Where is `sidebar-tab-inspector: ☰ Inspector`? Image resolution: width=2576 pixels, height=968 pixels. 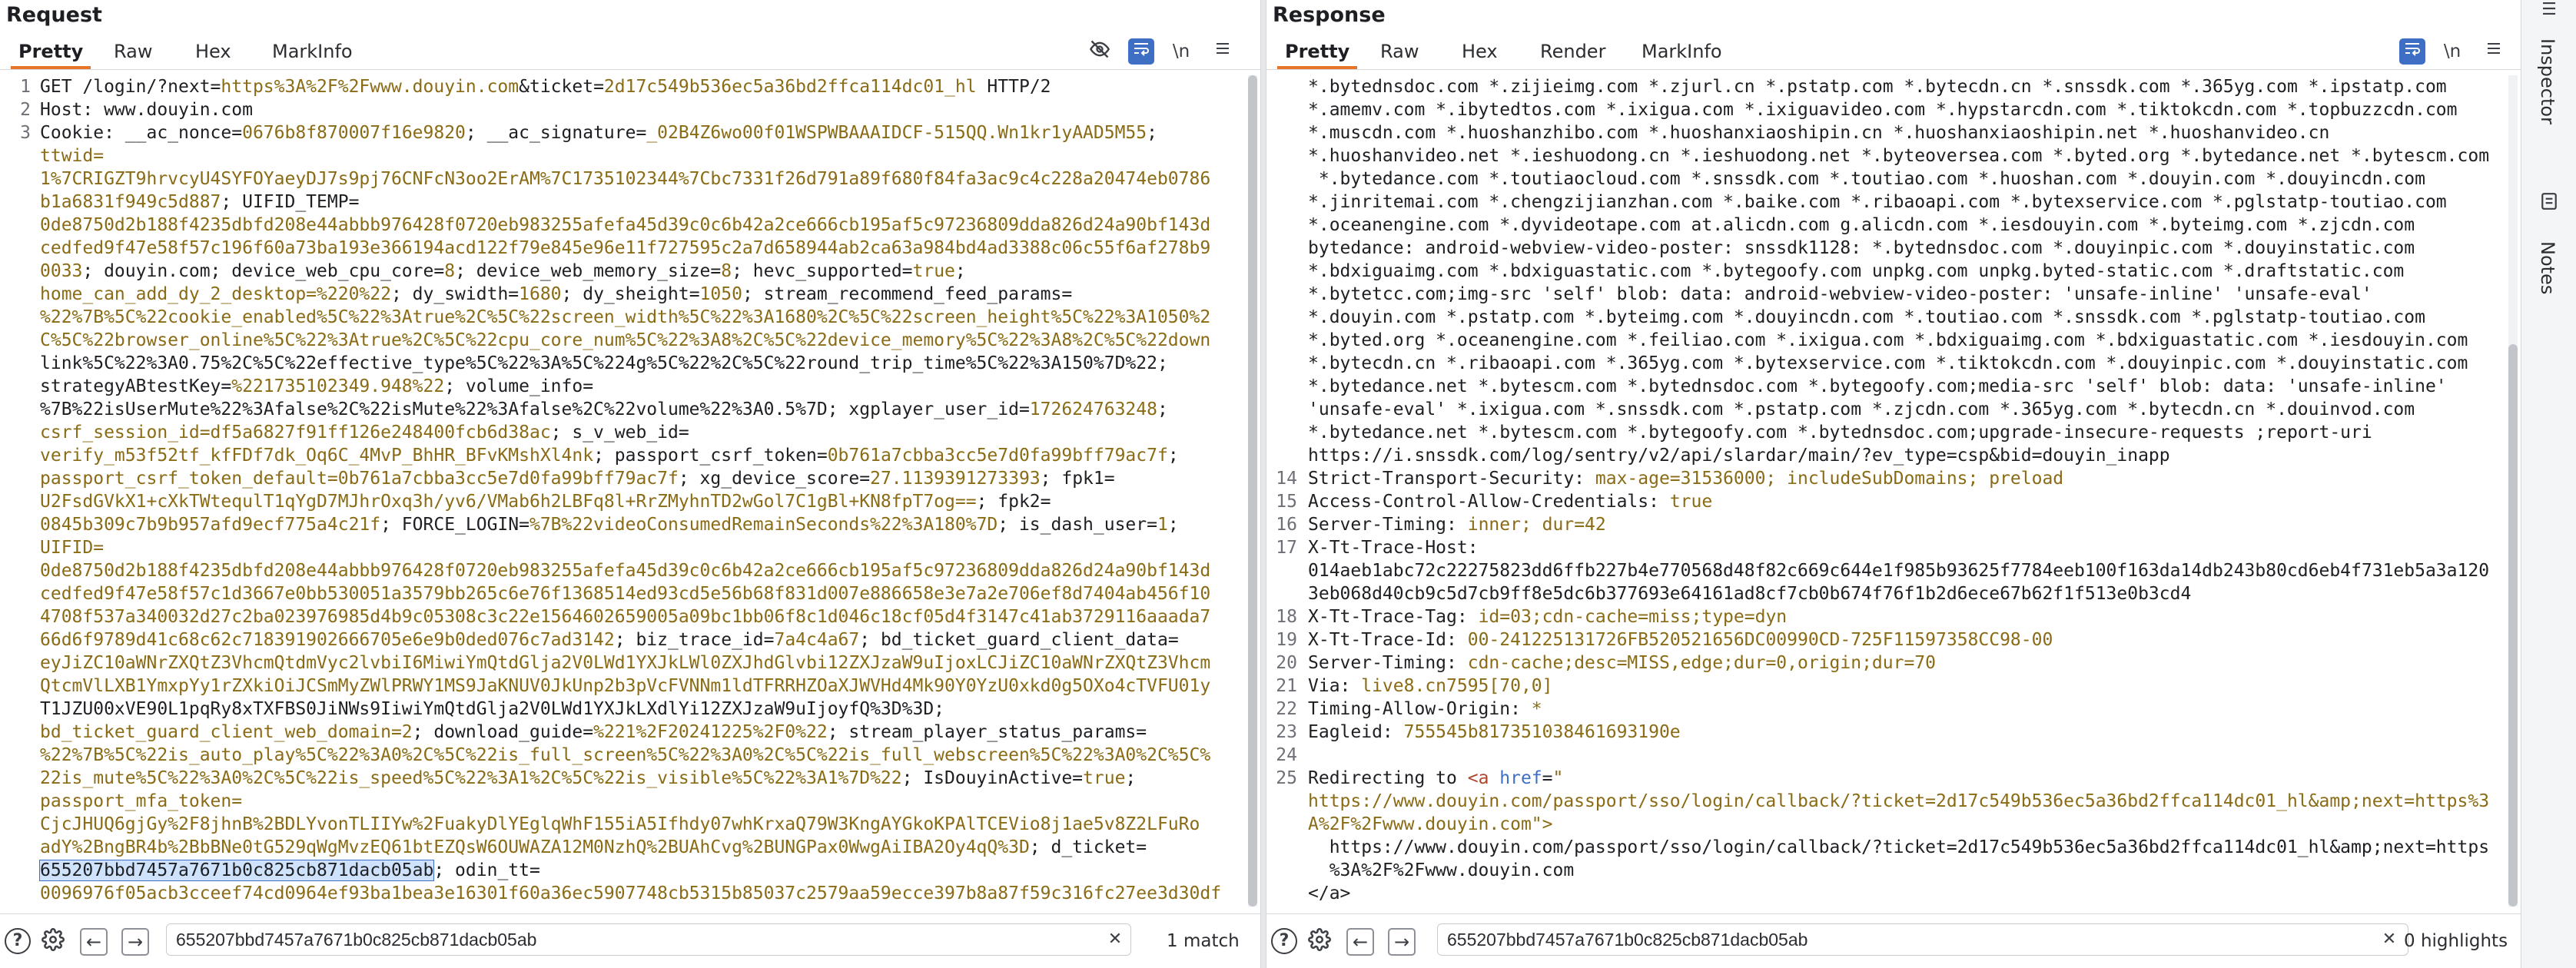 sidebar-tab-inspector: ☰ Inspector is located at coordinates (2548, 69).